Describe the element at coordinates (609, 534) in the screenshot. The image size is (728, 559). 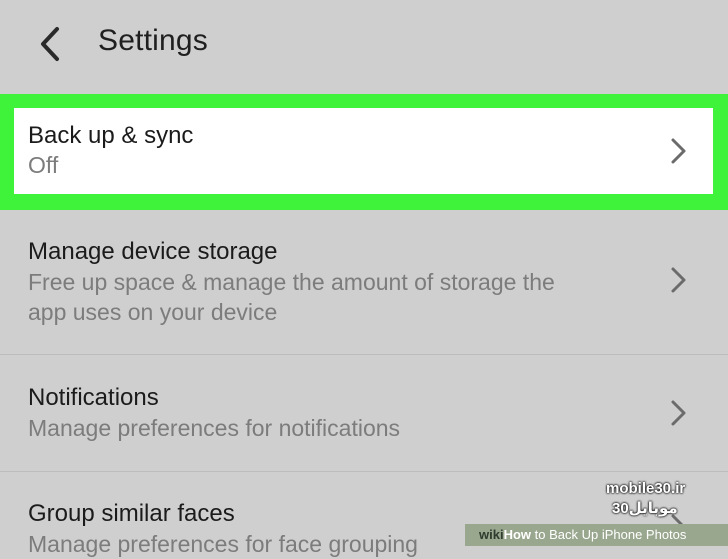
I see `watermark-caption: to Back Up iPhone Photos` at that location.